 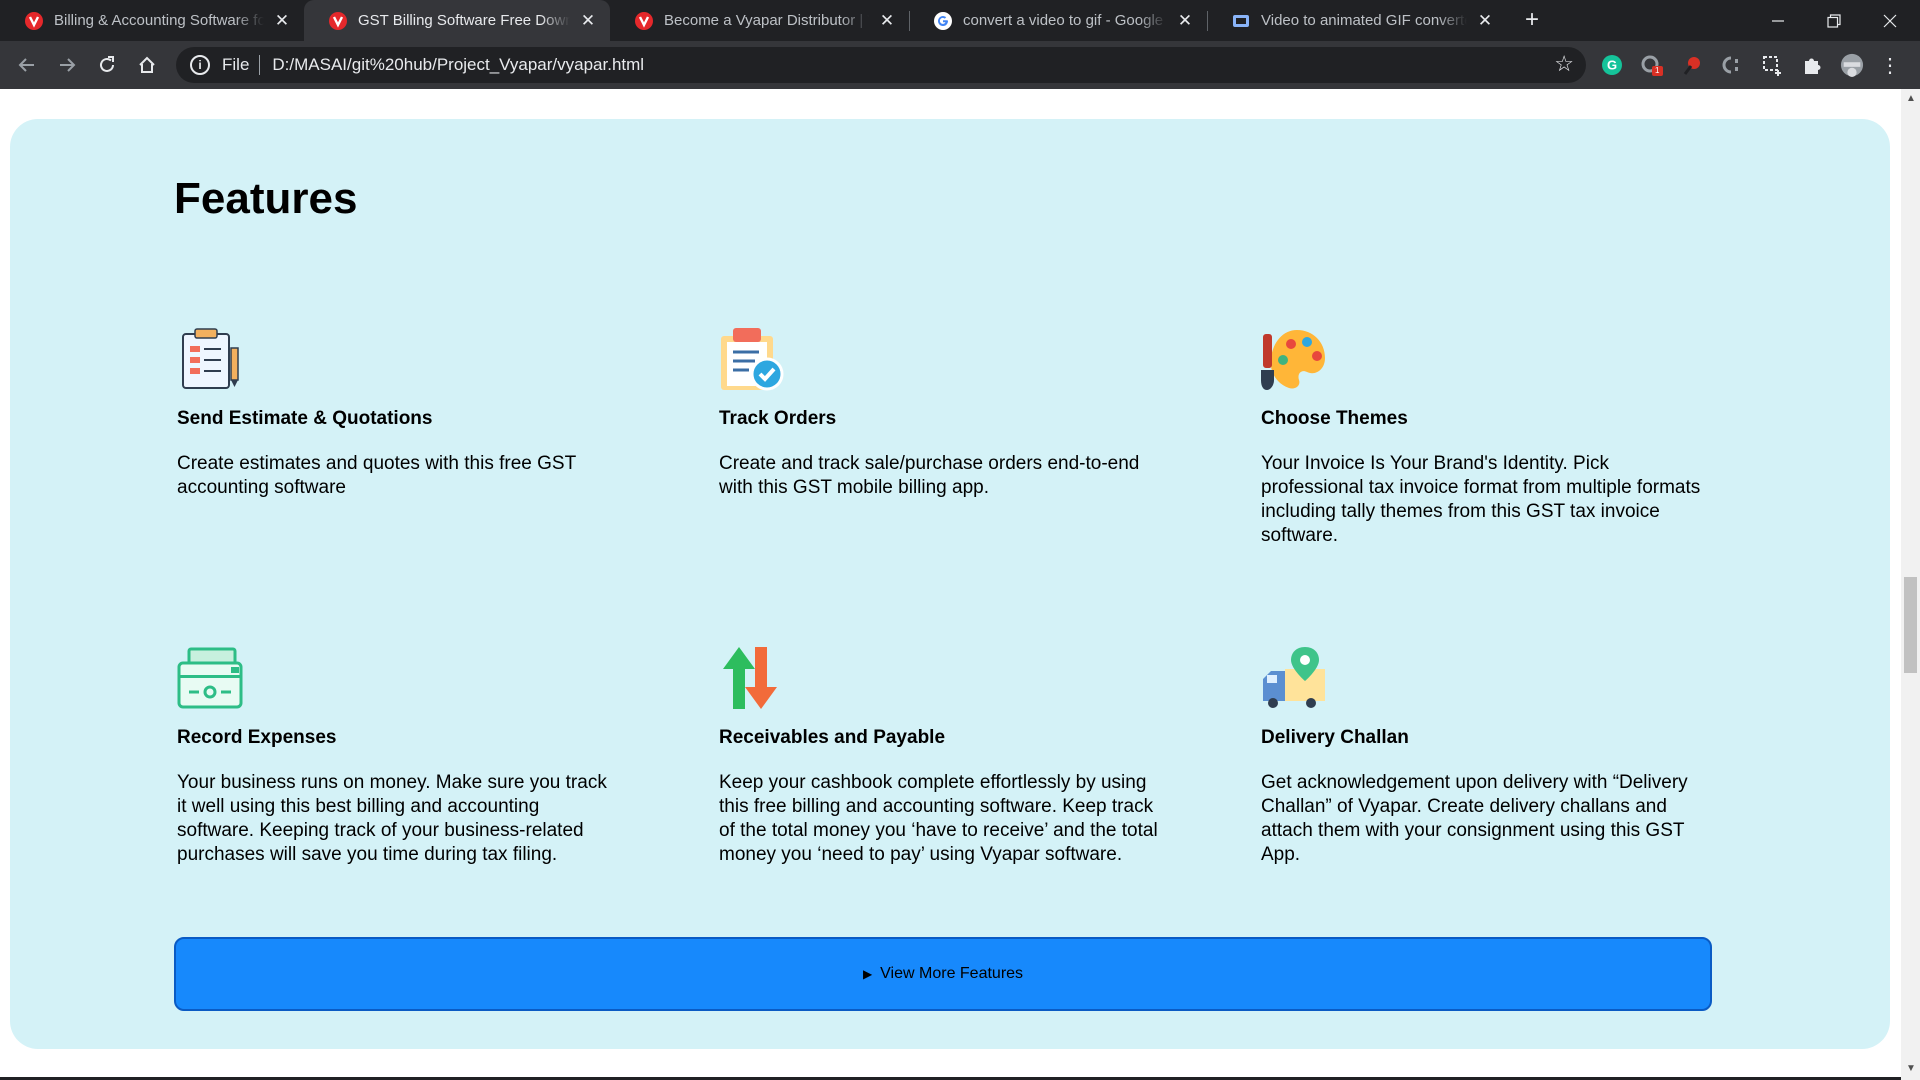 I want to click on feature-title: Track Orders, so click(x=778, y=418).